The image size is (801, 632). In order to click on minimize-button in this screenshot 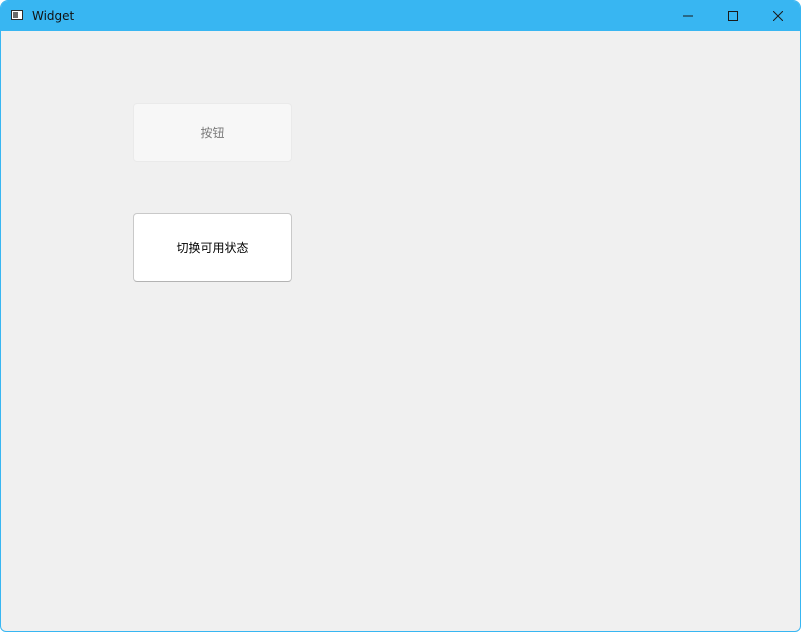, I will do `click(688, 16)`.